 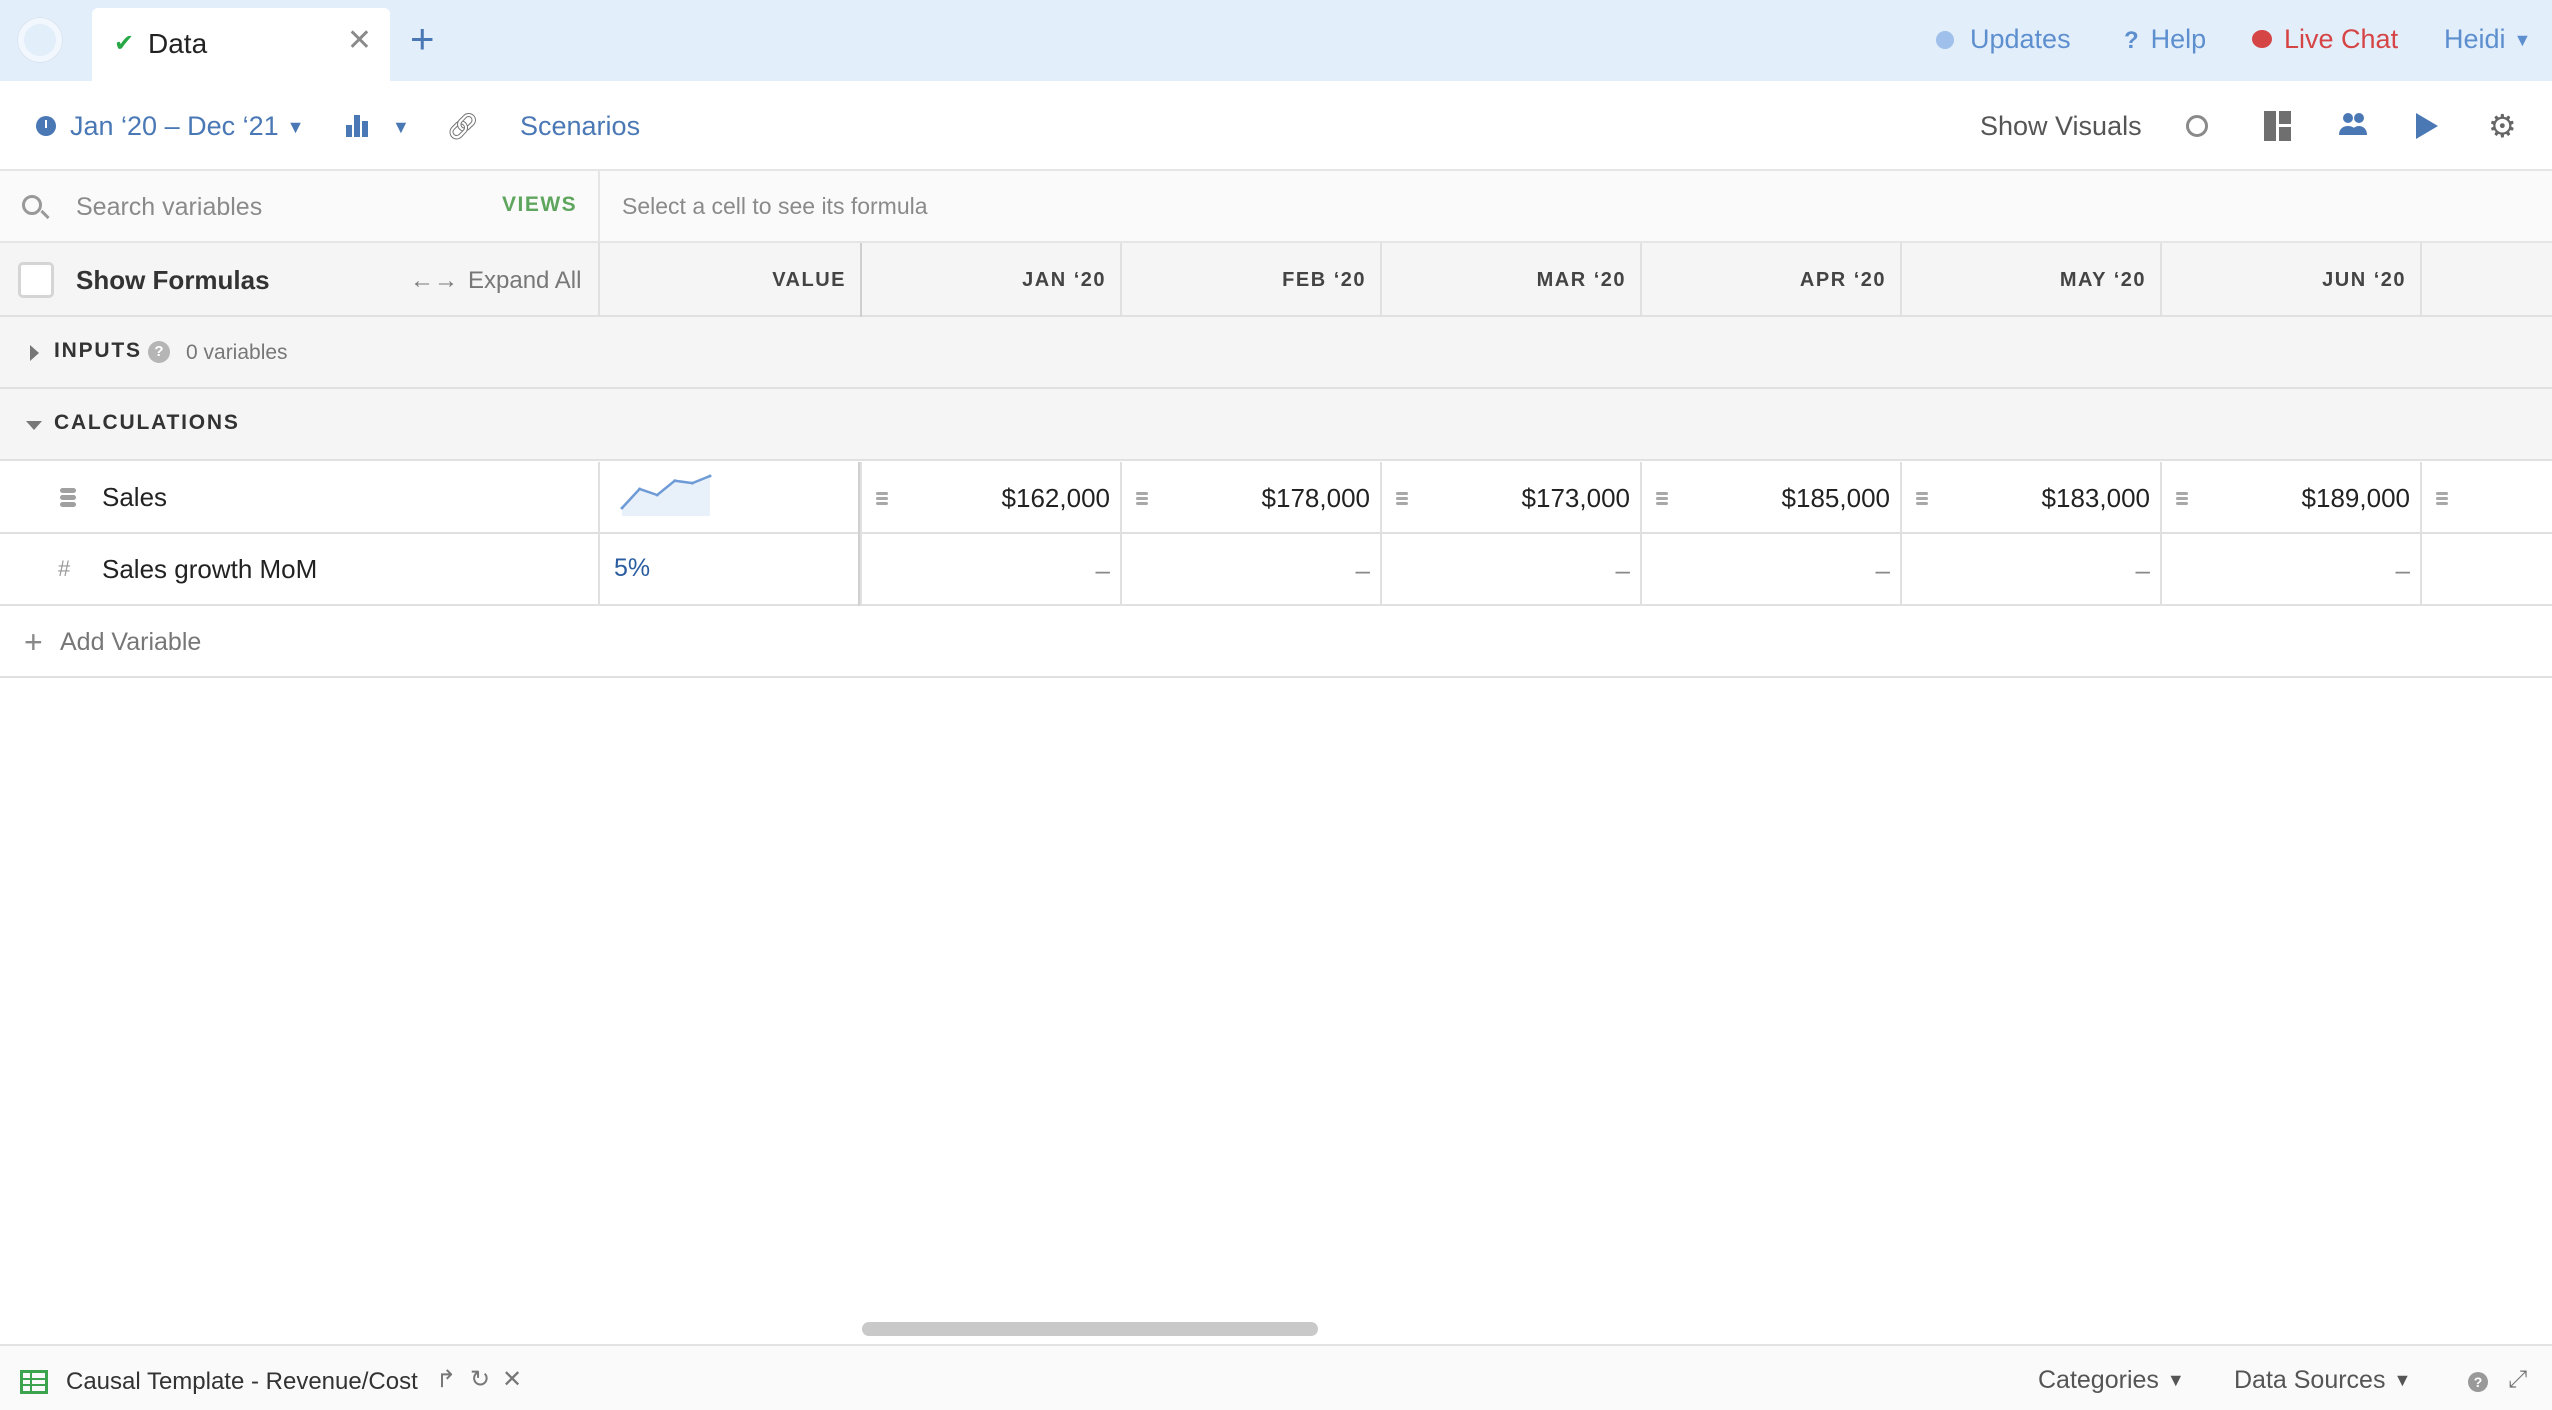 What do you see at coordinates (599, 207) in the screenshot?
I see `formula-divider` at bounding box center [599, 207].